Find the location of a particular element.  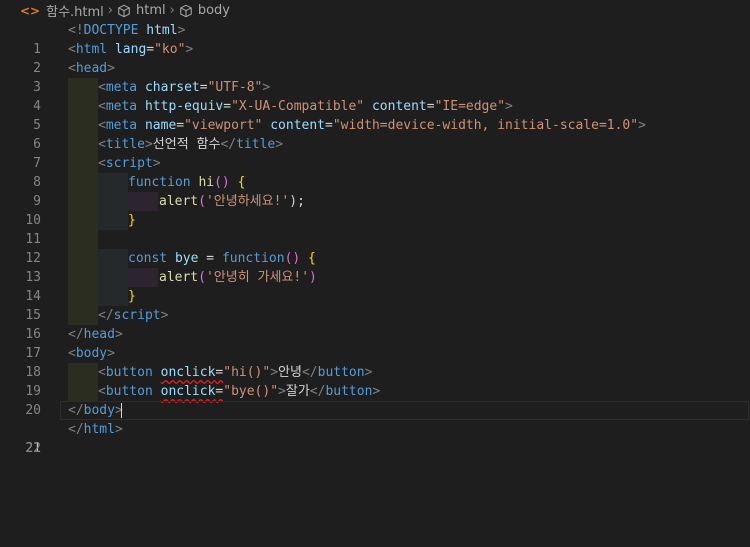

line-code: } is located at coordinates (132, 220).